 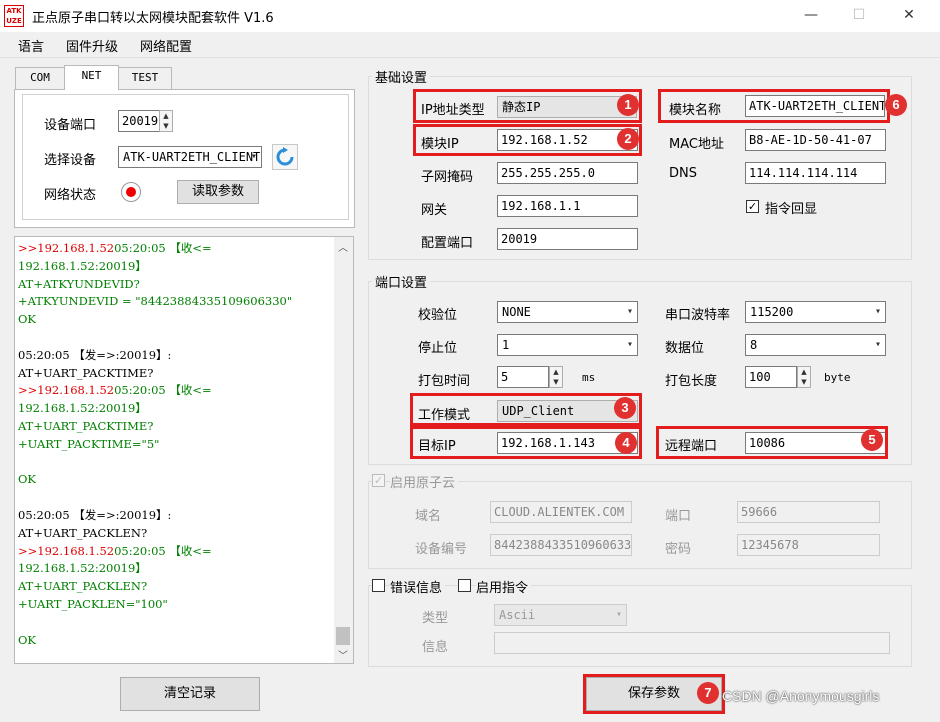 I want to click on log-segment: +UART_PACKLEN="100", so click(x=93, y=603).